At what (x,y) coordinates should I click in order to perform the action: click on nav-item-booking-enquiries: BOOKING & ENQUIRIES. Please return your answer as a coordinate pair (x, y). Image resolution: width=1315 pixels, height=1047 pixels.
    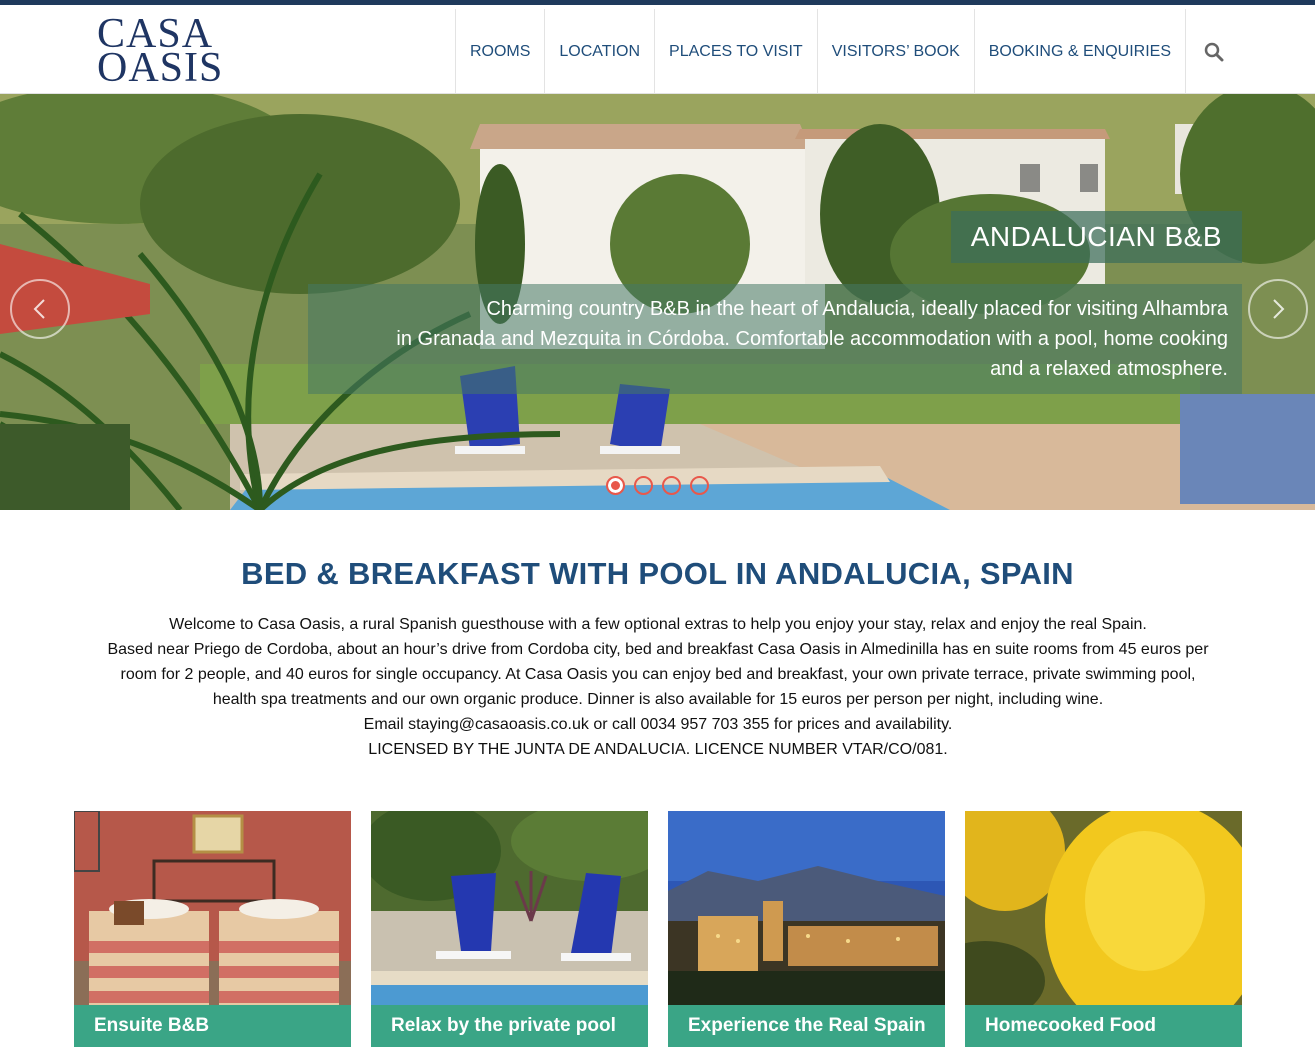
    Looking at the image, I should click on (1079, 51).